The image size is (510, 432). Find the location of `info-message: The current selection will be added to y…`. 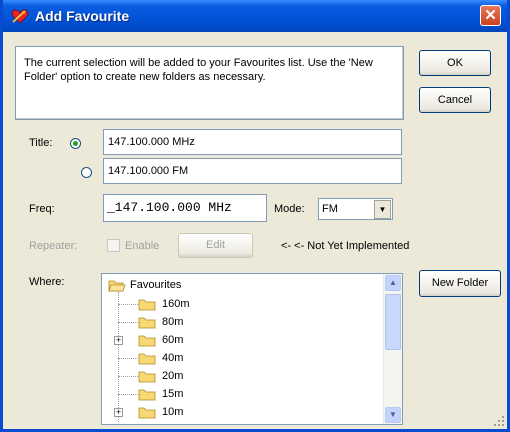

info-message: The current selection will be added to y… is located at coordinates (209, 83).